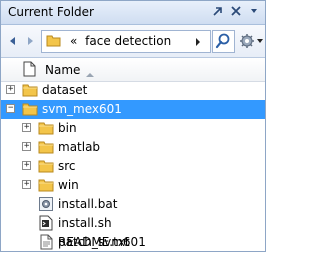 Image resolution: width=320 pixels, height=253 pixels. Describe the element at coordinates (46, 242) in the screenshot. I see `text-file-icon` at that location.